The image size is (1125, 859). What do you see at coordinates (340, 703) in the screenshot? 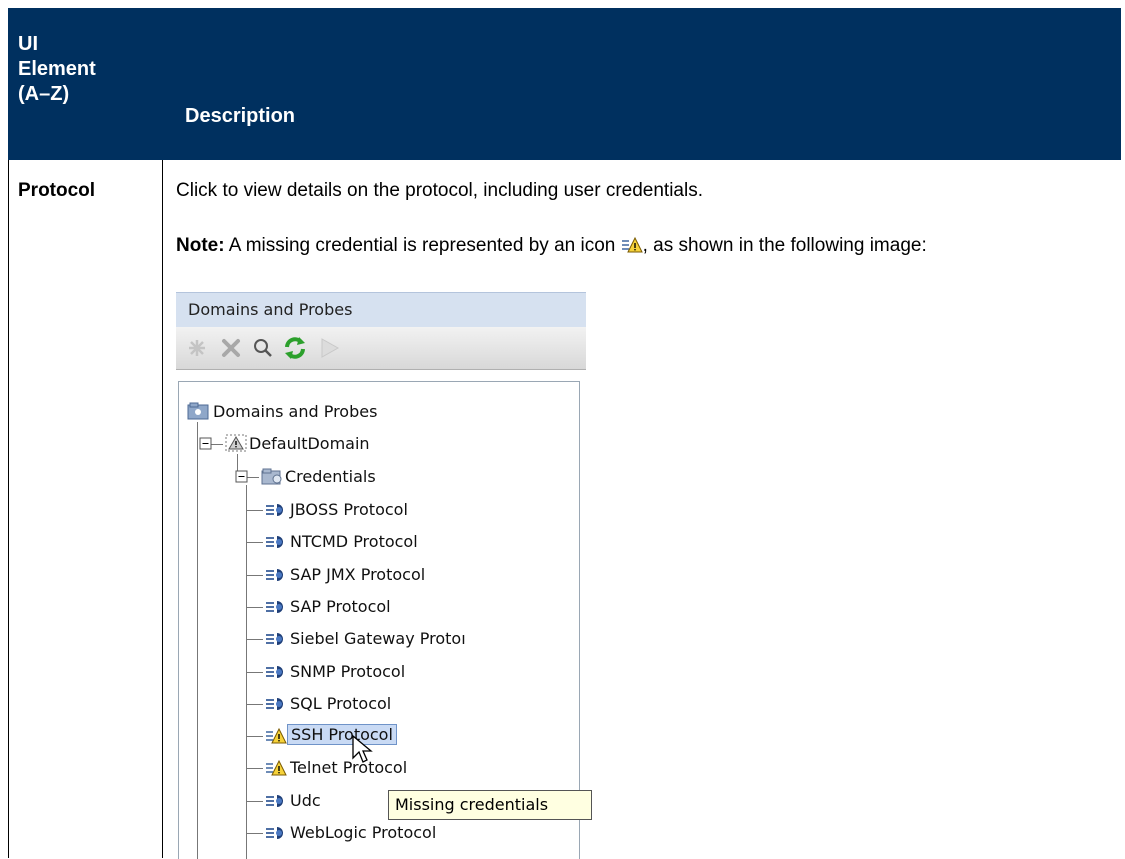
I see `tree-item-protocol: SQL Protocol` at bounding box center [340, 703].